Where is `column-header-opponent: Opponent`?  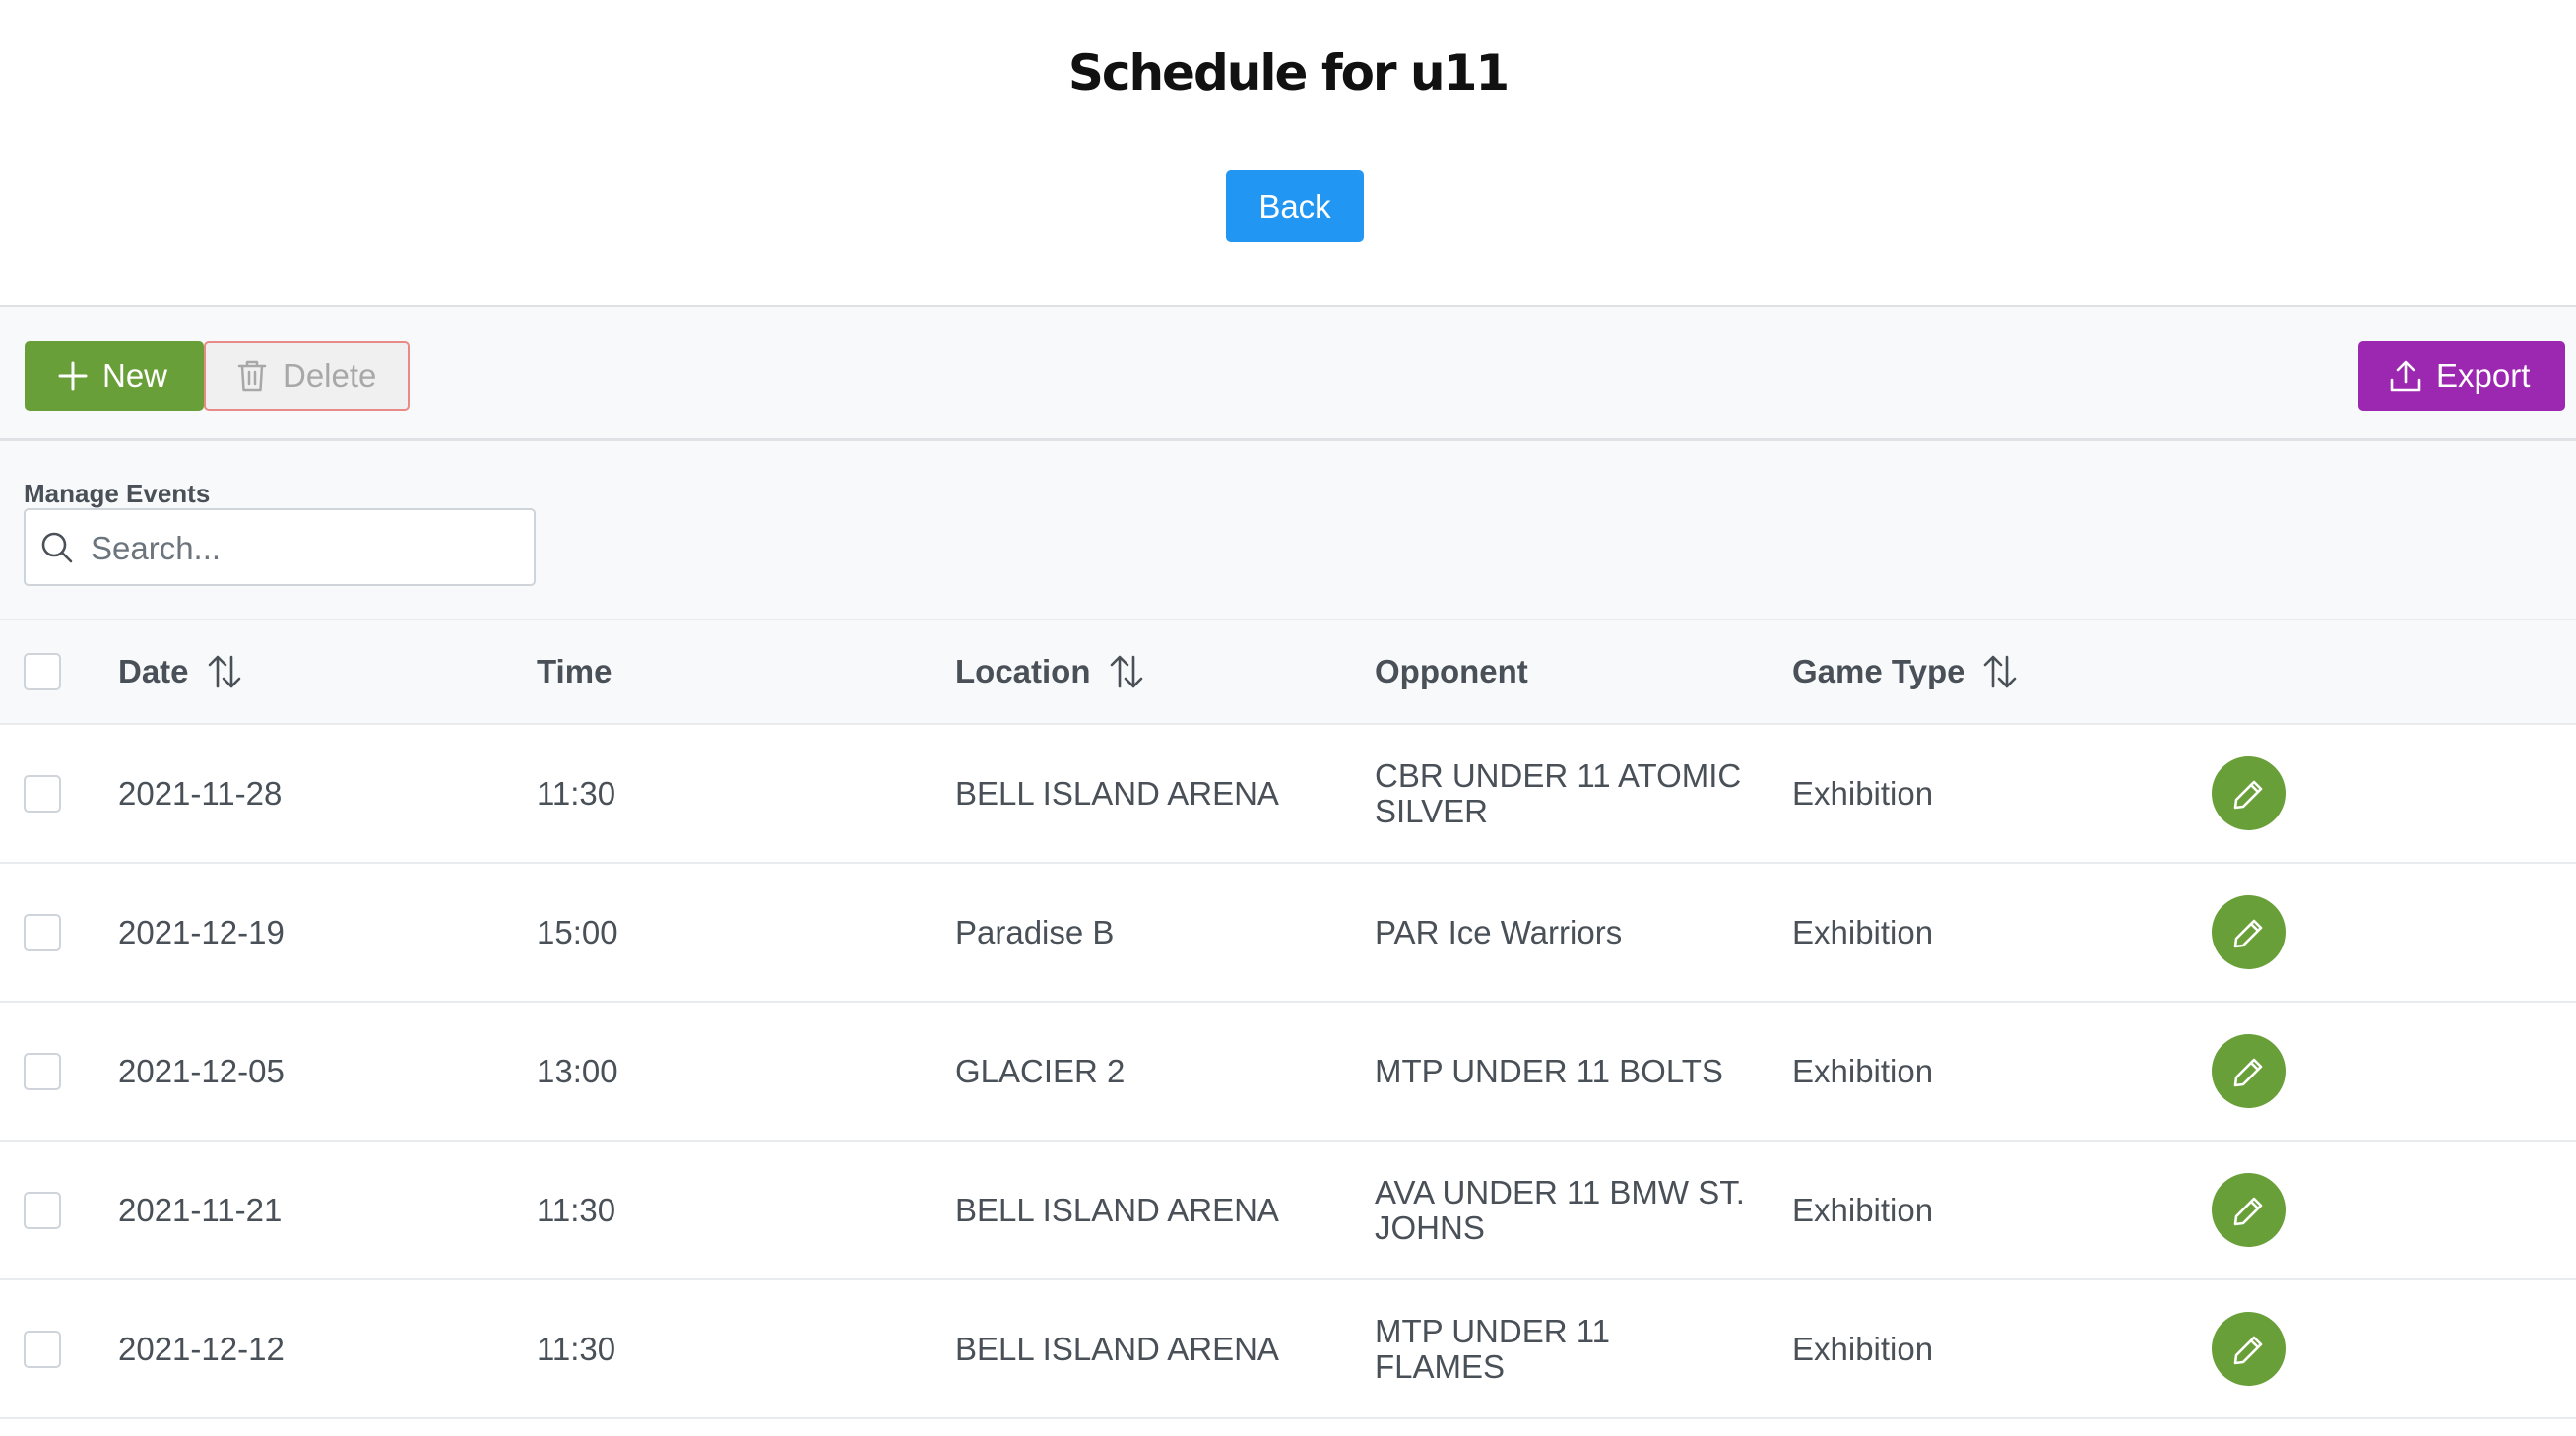 column-header-opponent: Opponent is located at coordinates (1451, 671).